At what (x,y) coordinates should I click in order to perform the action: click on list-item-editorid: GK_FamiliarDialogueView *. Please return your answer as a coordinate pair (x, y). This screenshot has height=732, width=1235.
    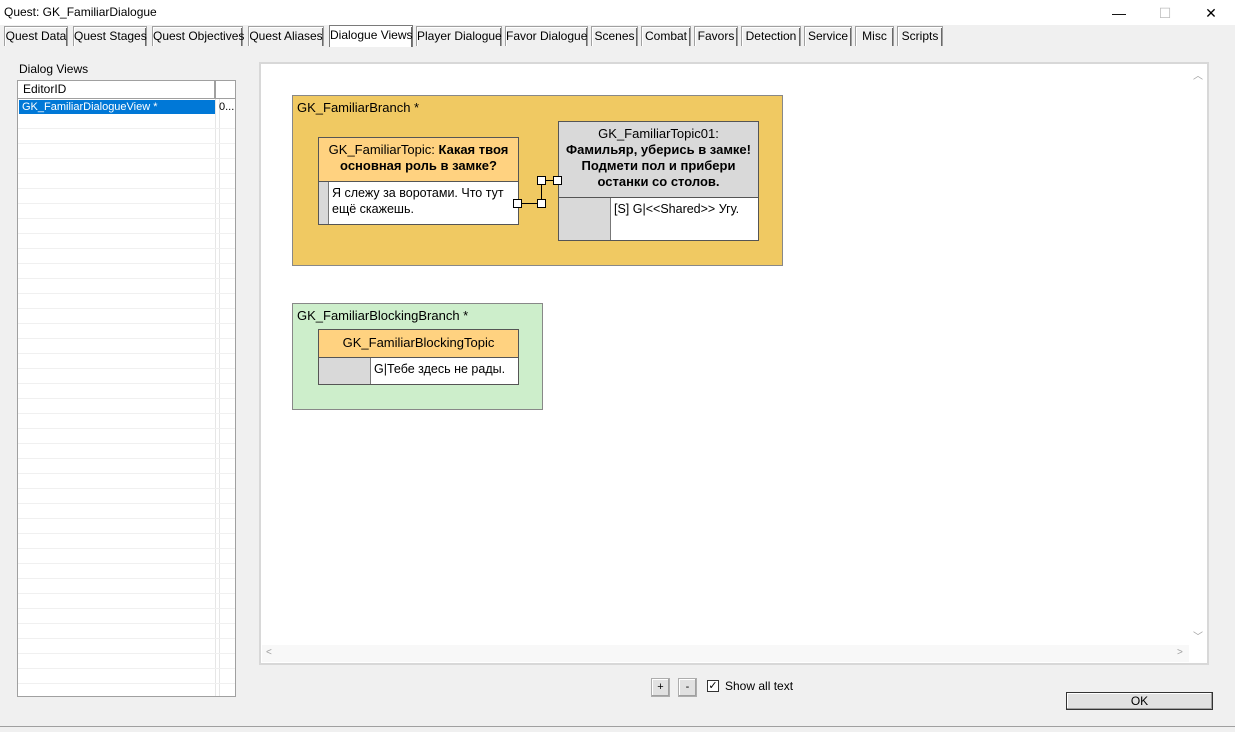
    Looking at the image, I should click on (117, 107).